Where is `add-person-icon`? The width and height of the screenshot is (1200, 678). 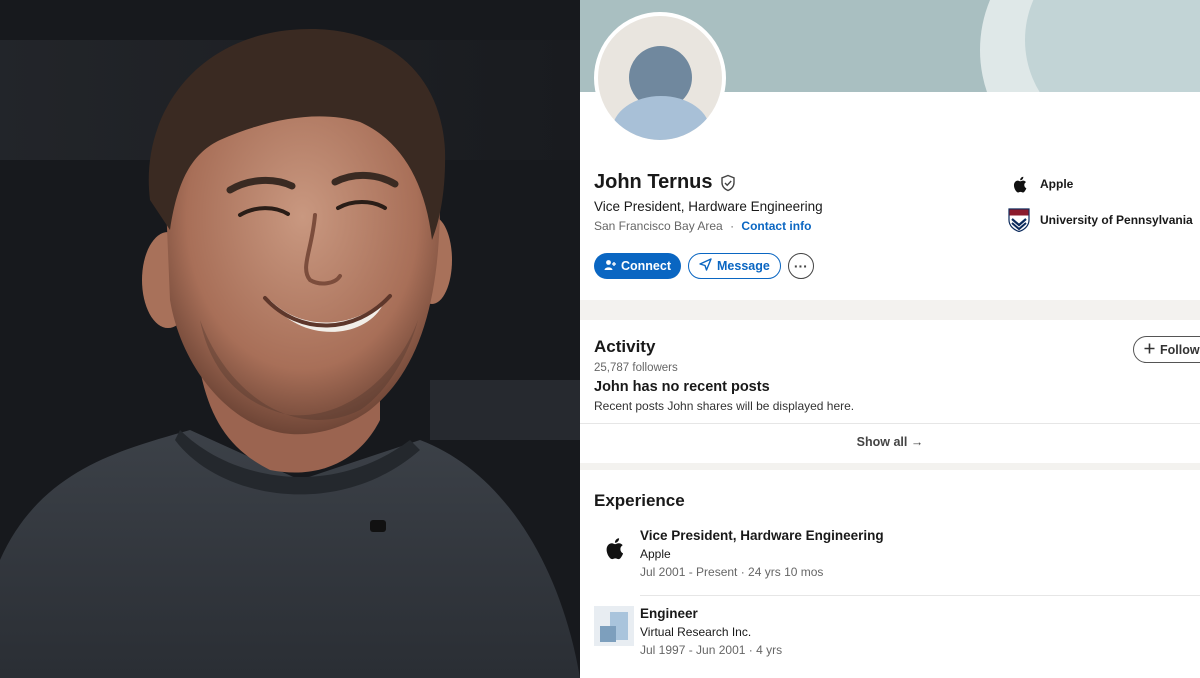
add-person-icon is located at coordinates (610, 266).